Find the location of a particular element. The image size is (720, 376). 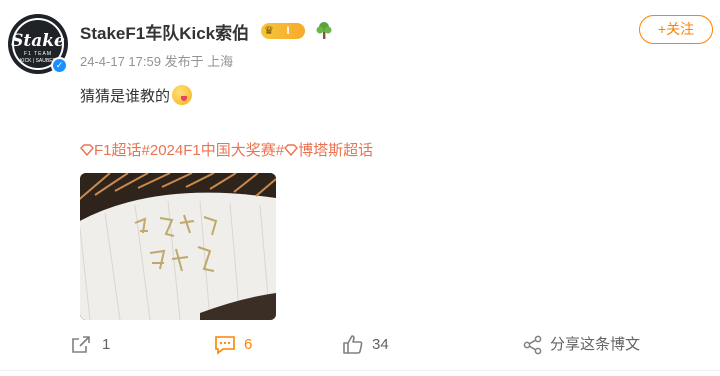

badge-level-text: I is located at coordinates (288, 31).